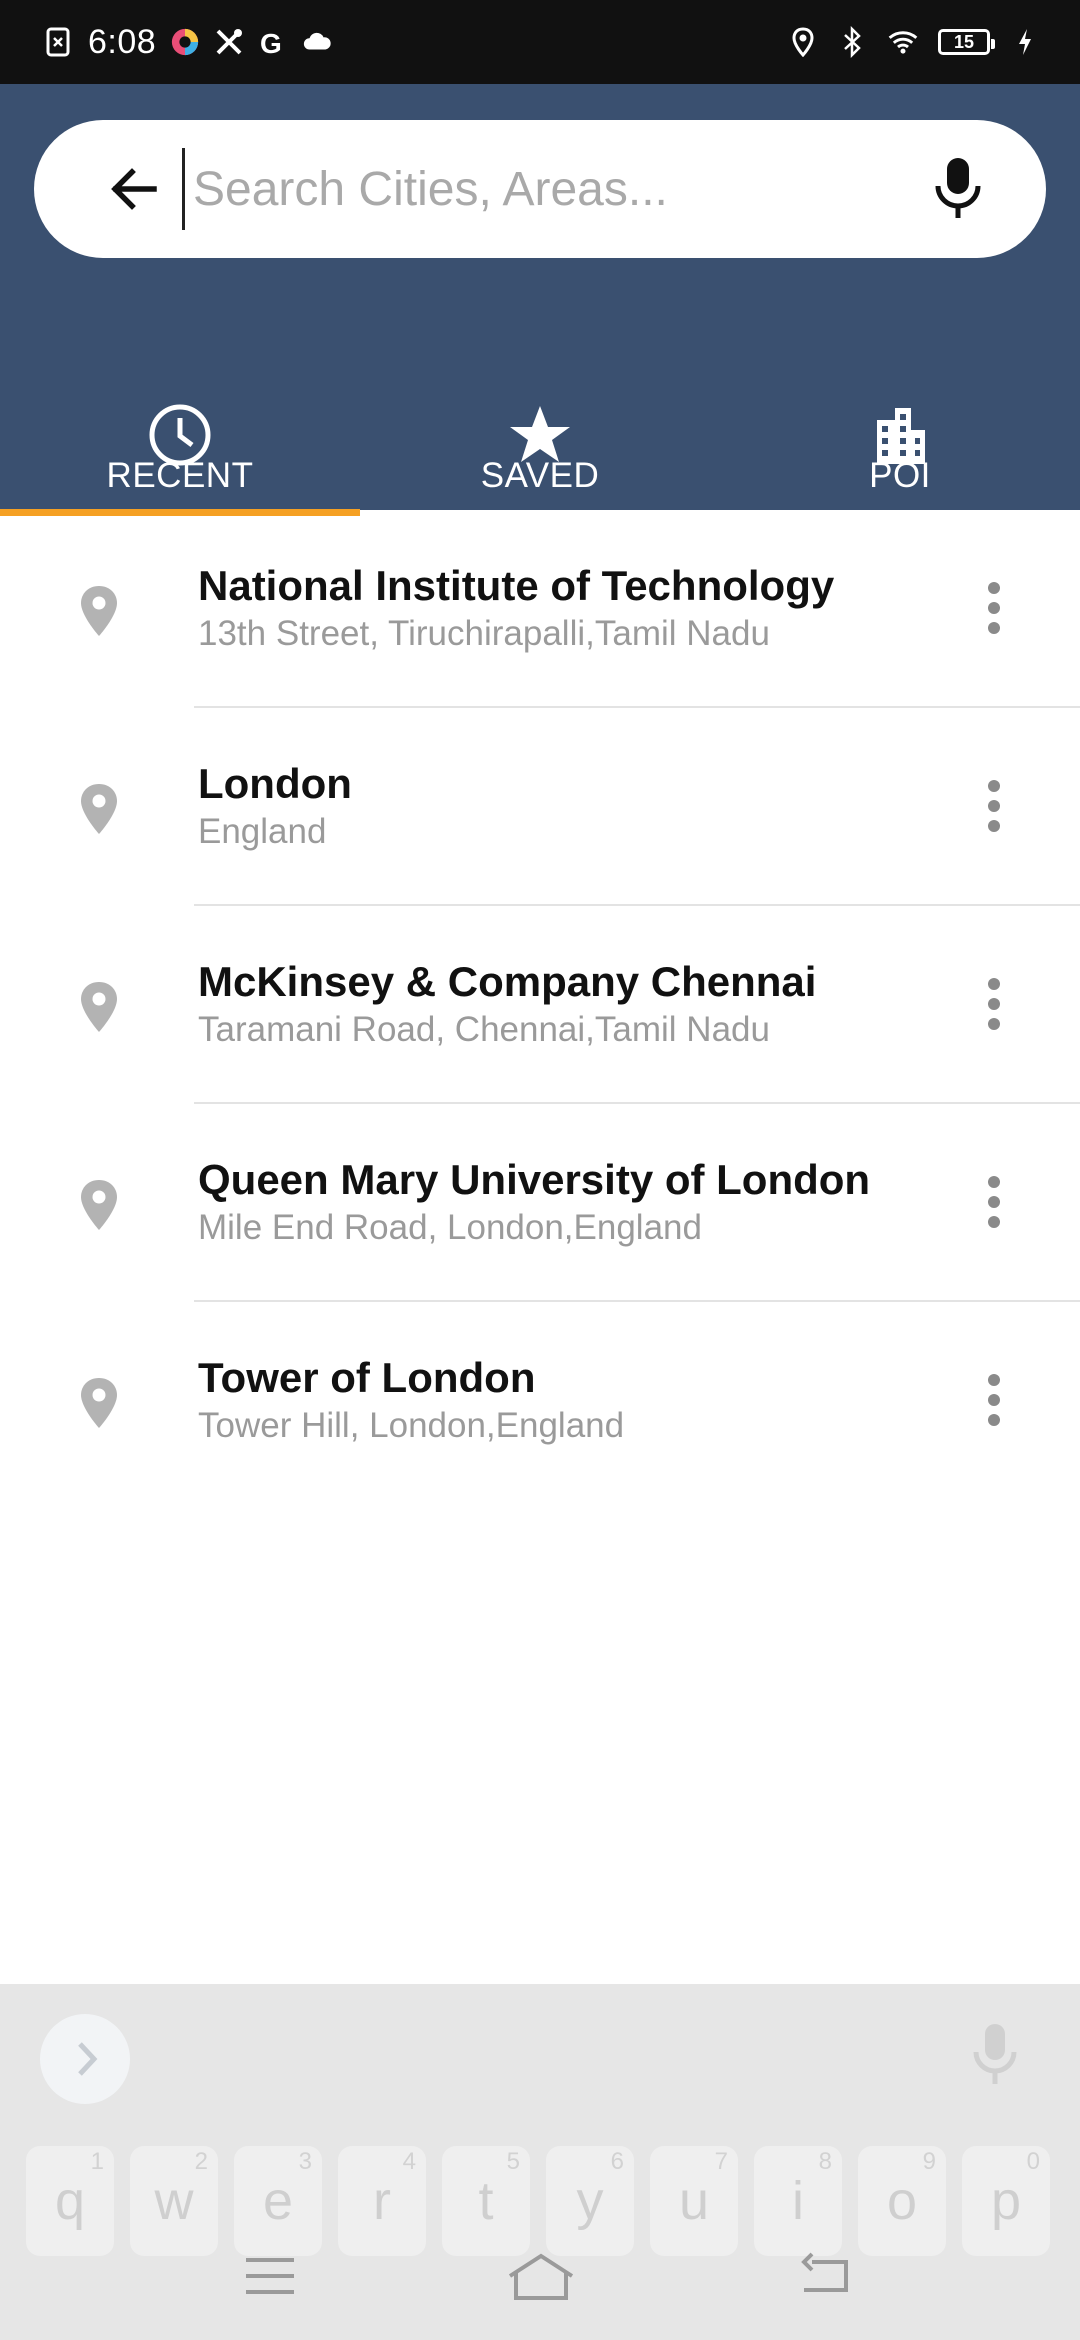 The width and height of the screenshot is (1080, 2340). I want to click on bluetooth-icon, so click(853, 42).